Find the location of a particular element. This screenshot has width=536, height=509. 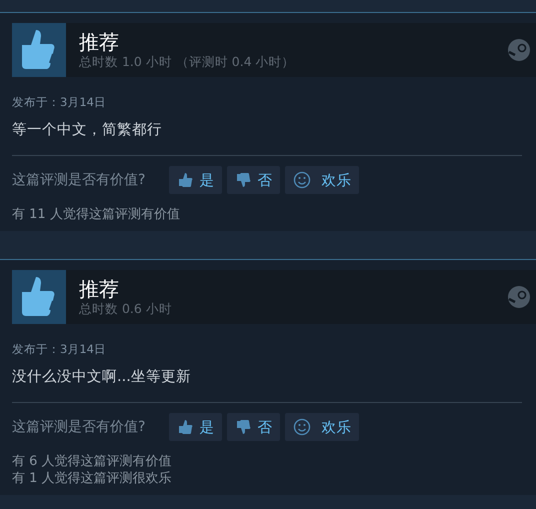

vote-count-text: 有 1 人觉得这篇评测很欢乐 is located at coordinates (92, 478).